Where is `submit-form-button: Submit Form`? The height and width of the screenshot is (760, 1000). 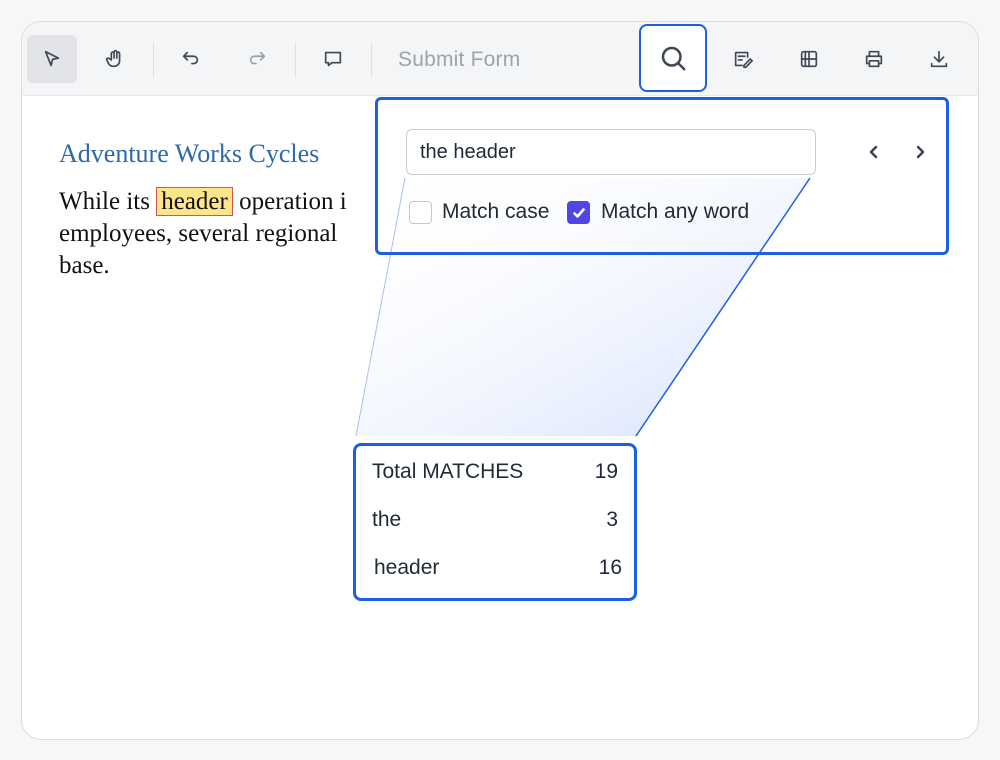
submit-form-button: Submit Form is located at coordinates (459, 60).